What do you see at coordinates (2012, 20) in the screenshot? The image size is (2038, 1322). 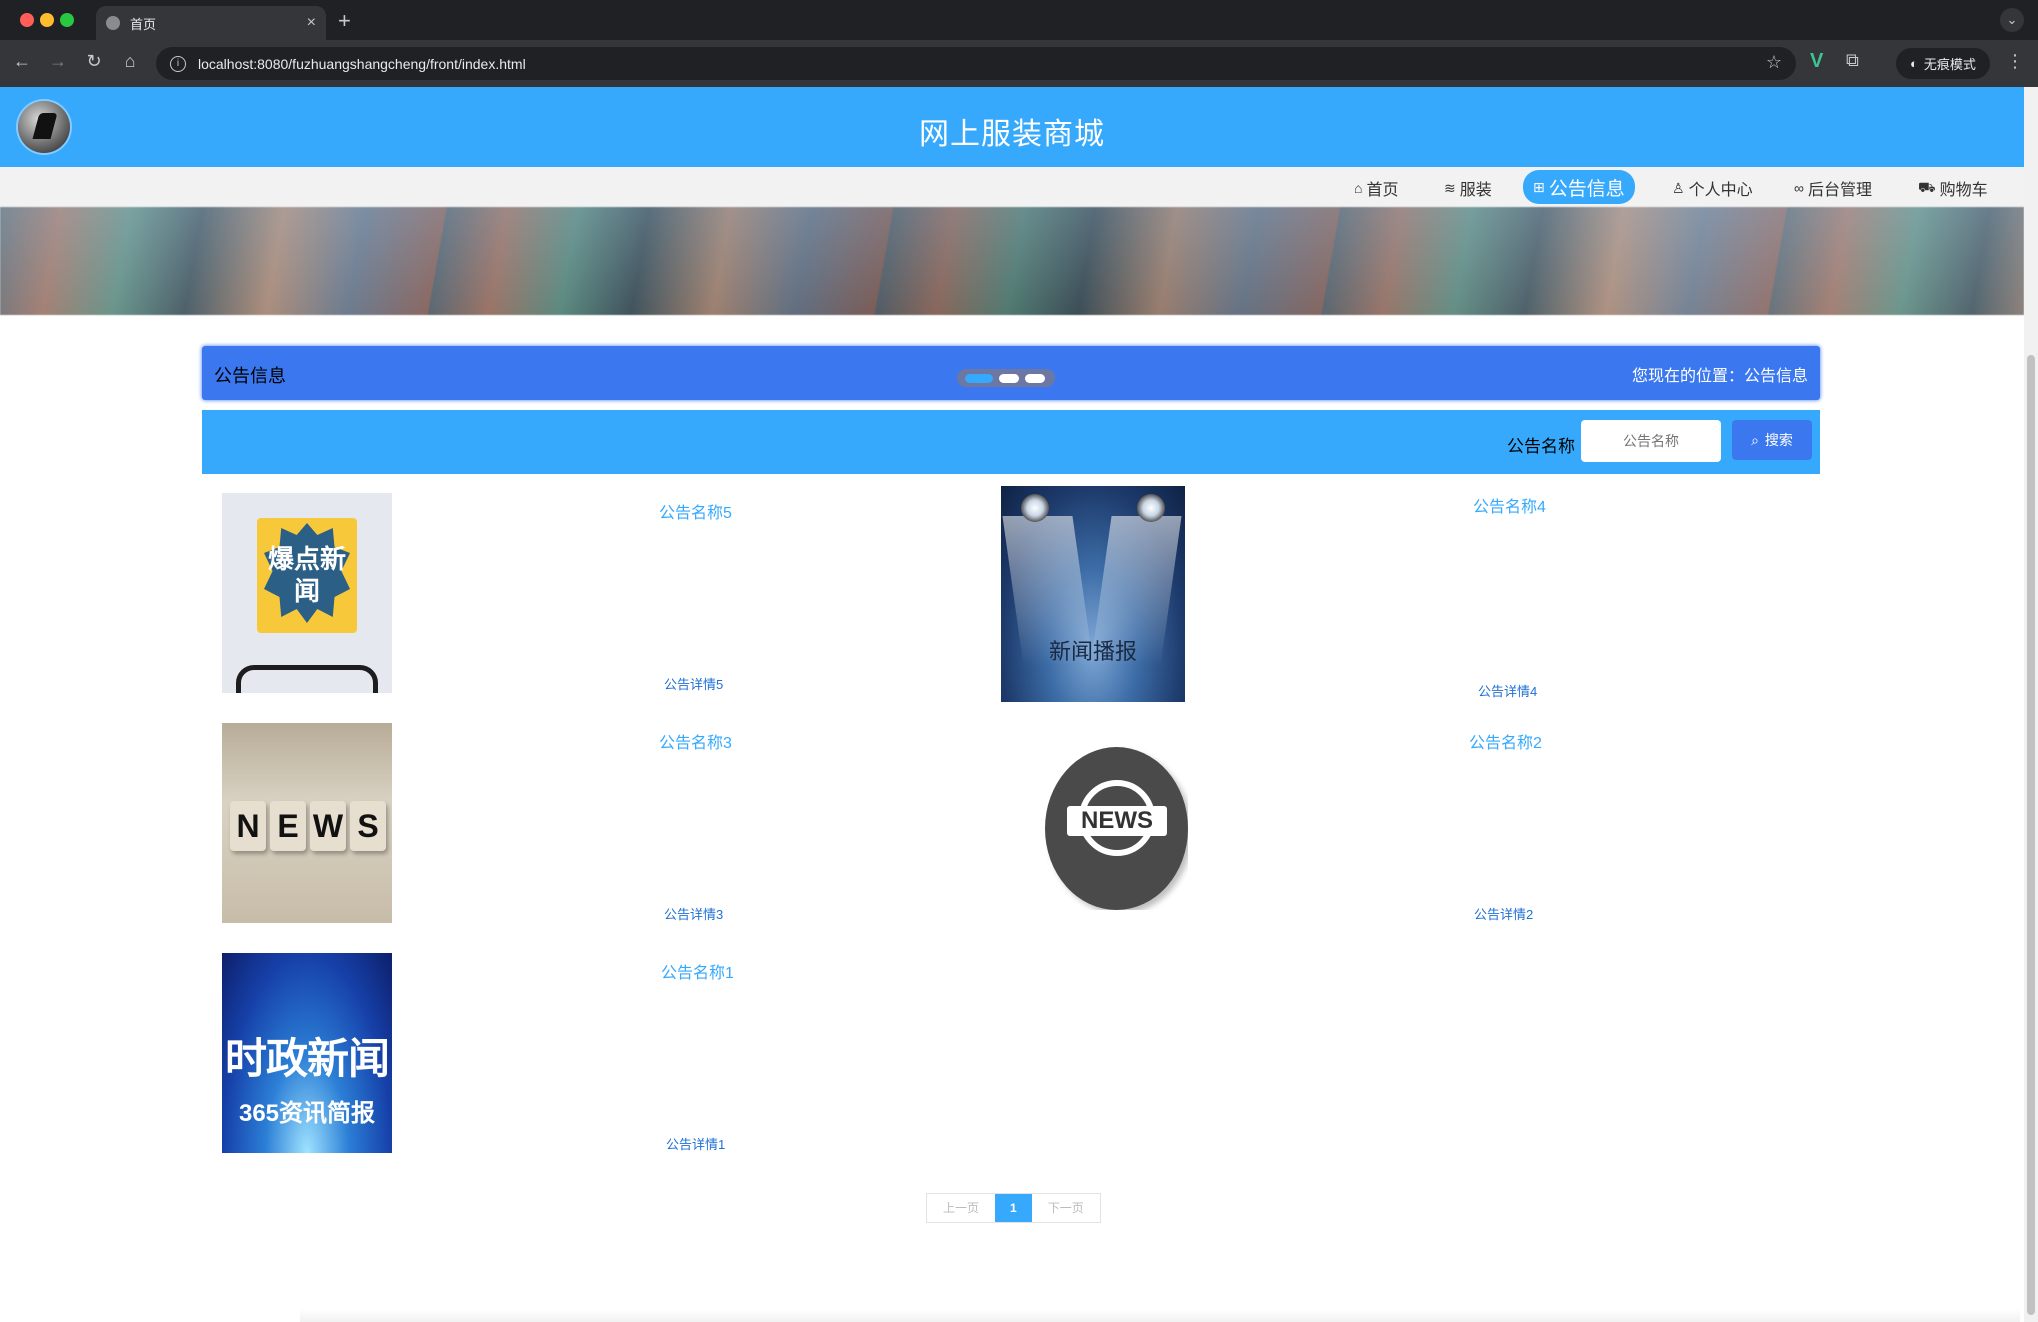 I see `chevron-down-icon: ⌄` at bounding box center [2012, 20].